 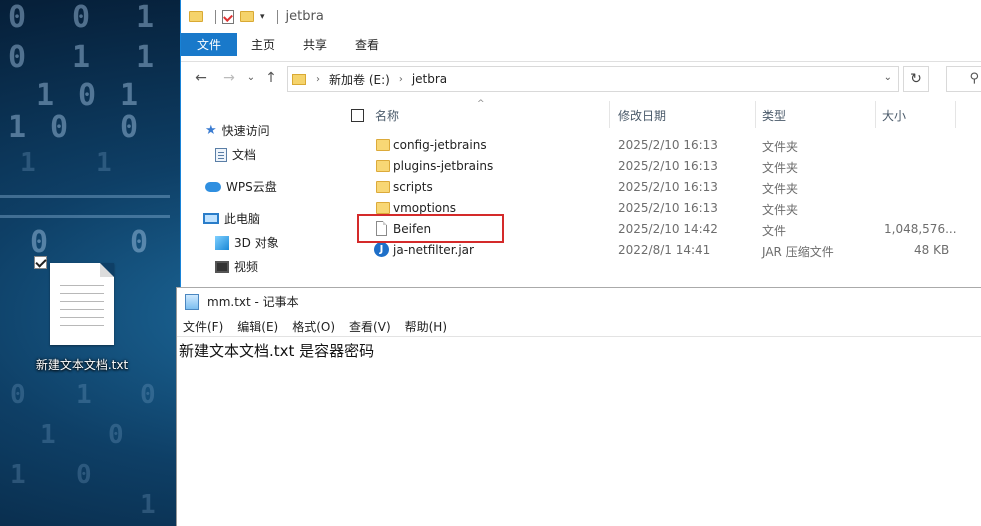 What do you see at coordinates (253, 302) in the screenshot?
I see `window-title: mm.txt - 记事本` at bounding box center [253, 302].